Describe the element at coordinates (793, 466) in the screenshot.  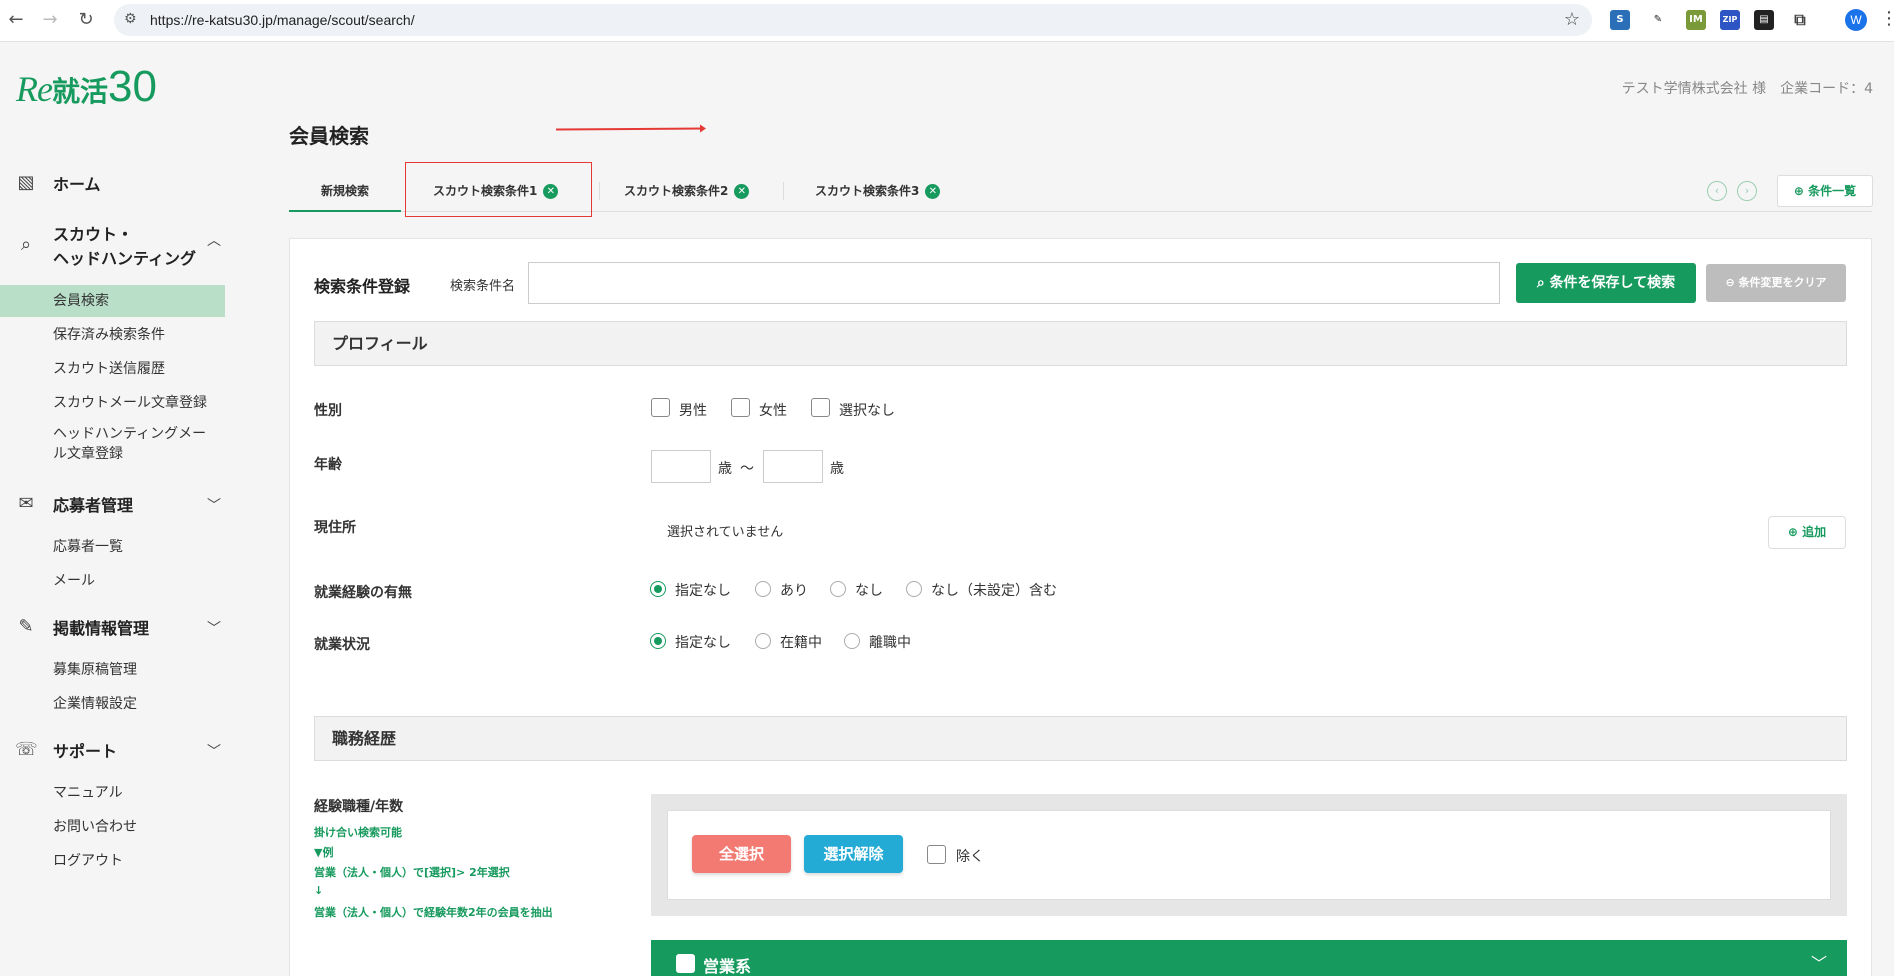
I see `age-max-input` at that location.